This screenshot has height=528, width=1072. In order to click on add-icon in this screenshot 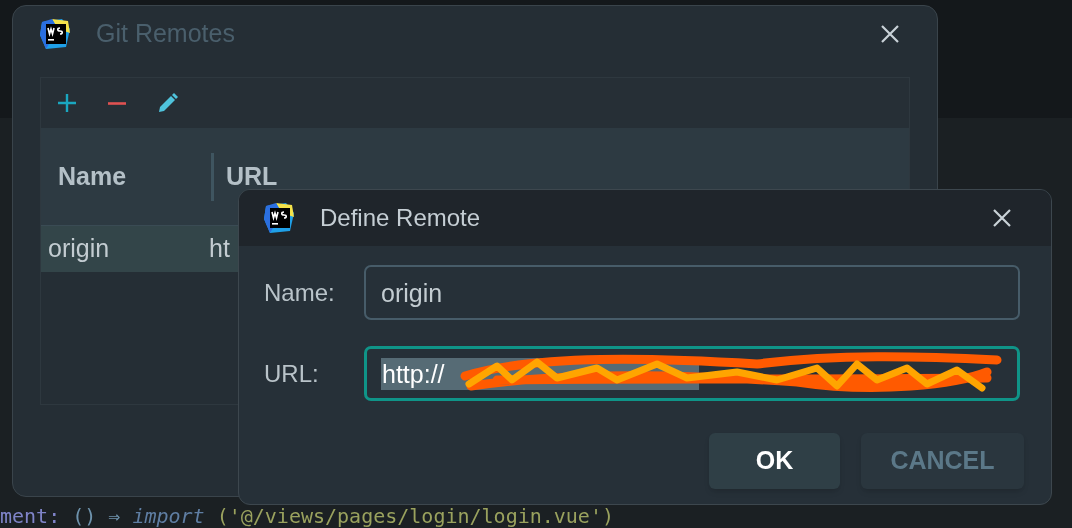, I will do `click(67, 103)`.